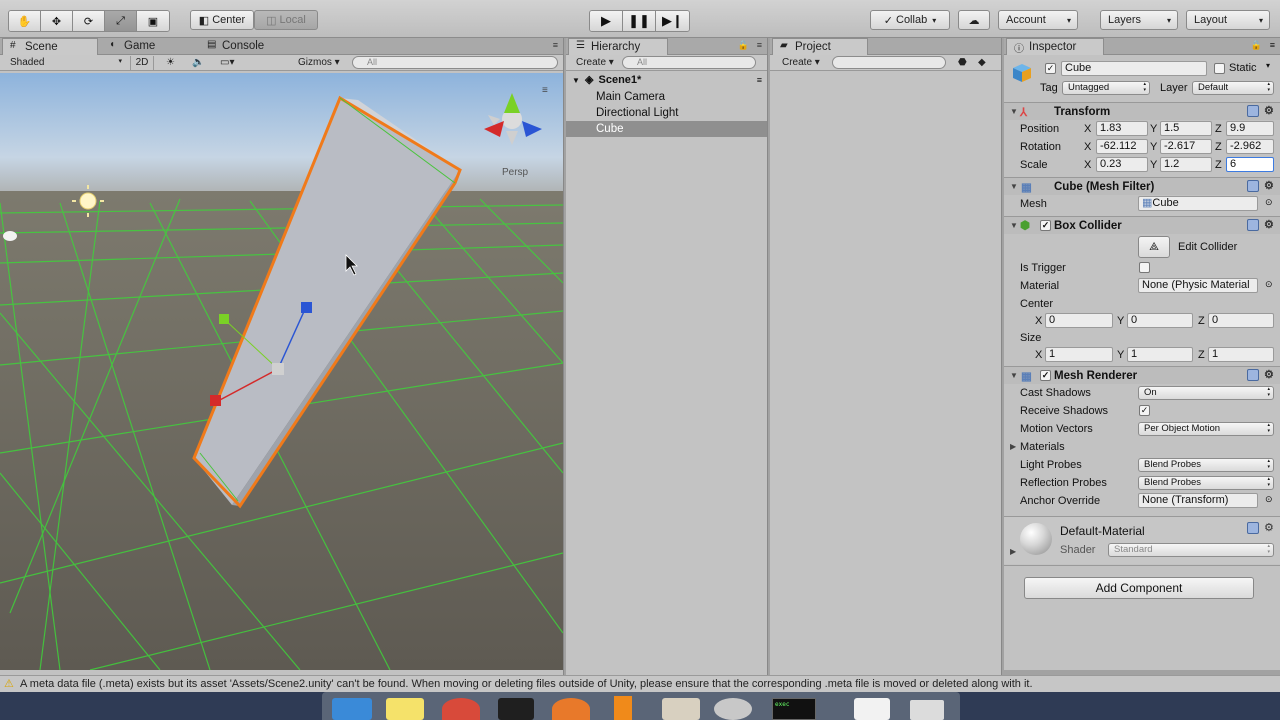 The width and height of the screenshot is (1280, 720). Describe the element at coordinates (974, 20) in the screenshot. I see `cloud-button: ☁` at that location.